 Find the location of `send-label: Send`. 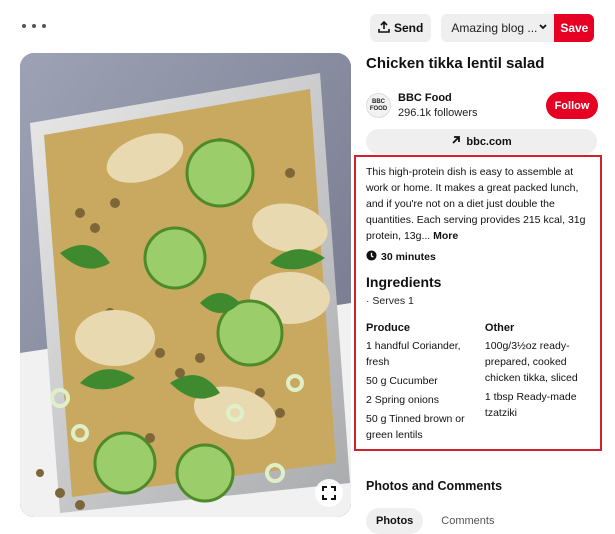

send-label: Send is located at coordinates (409, 28).